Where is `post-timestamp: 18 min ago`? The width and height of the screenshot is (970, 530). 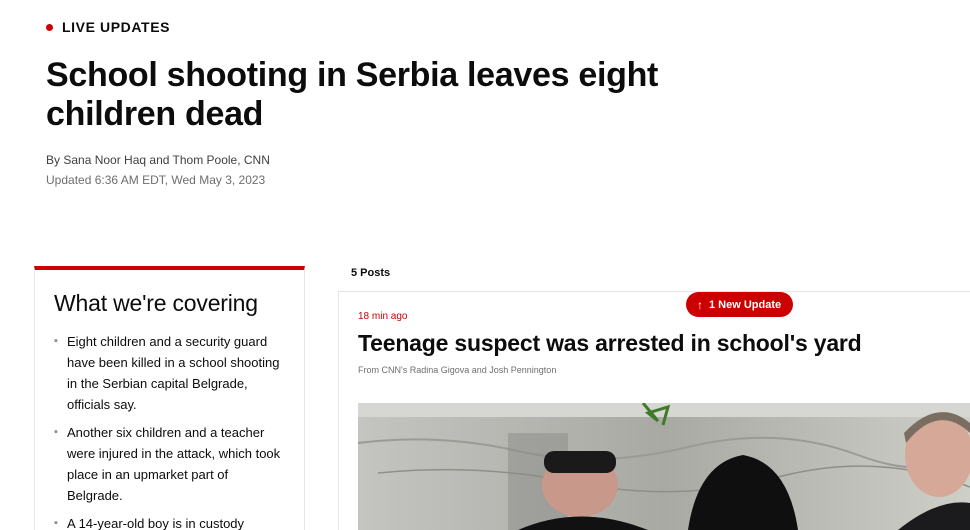 post-timestamp: 18 min ago is located at coordinates (383, 316).